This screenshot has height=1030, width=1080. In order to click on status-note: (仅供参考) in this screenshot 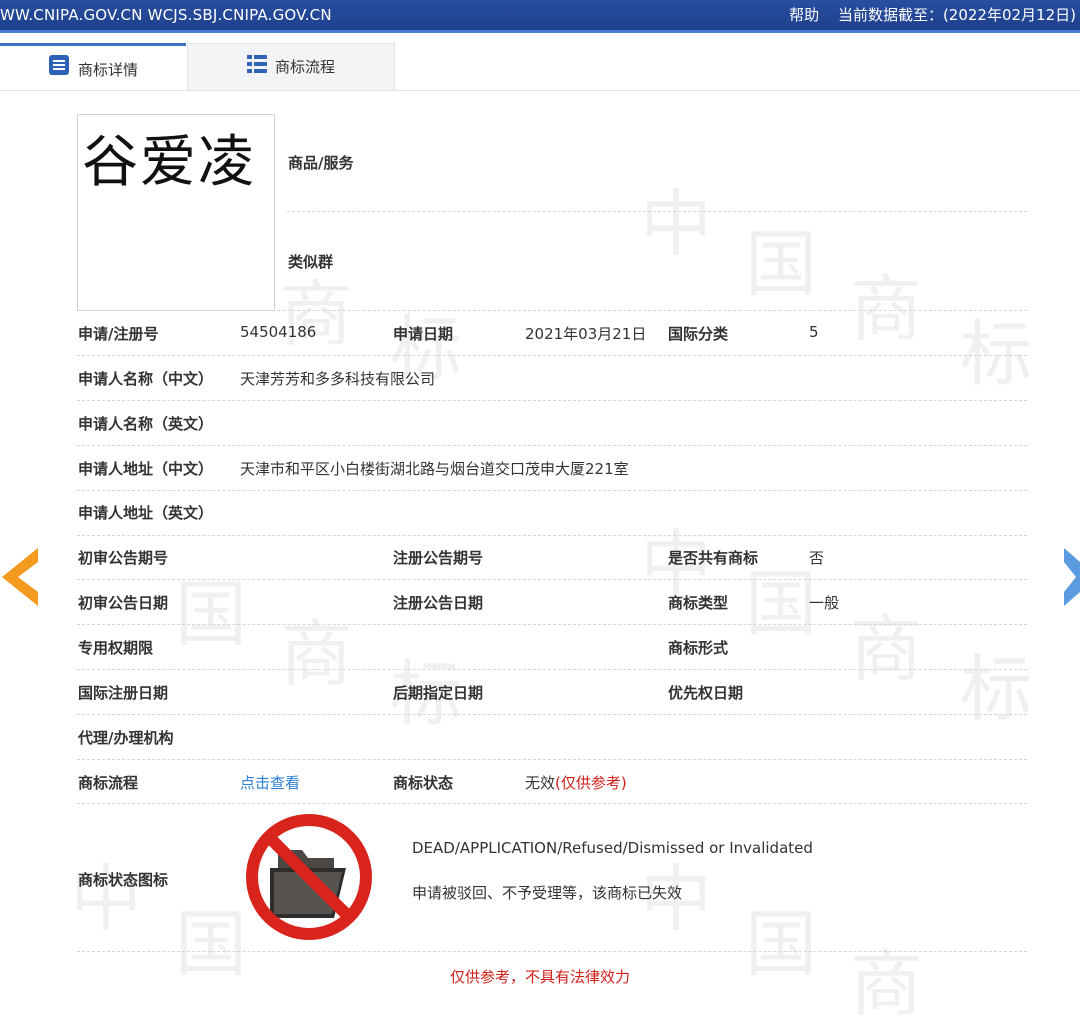, I will do `click(591, 783)`.